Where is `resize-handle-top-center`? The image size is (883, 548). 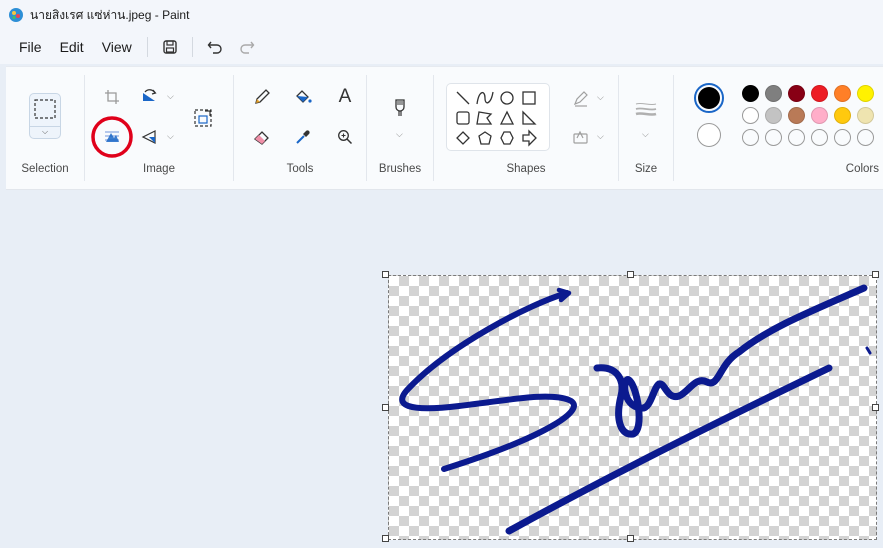
resize-handle-top-center is located at coordinates (630, 274).